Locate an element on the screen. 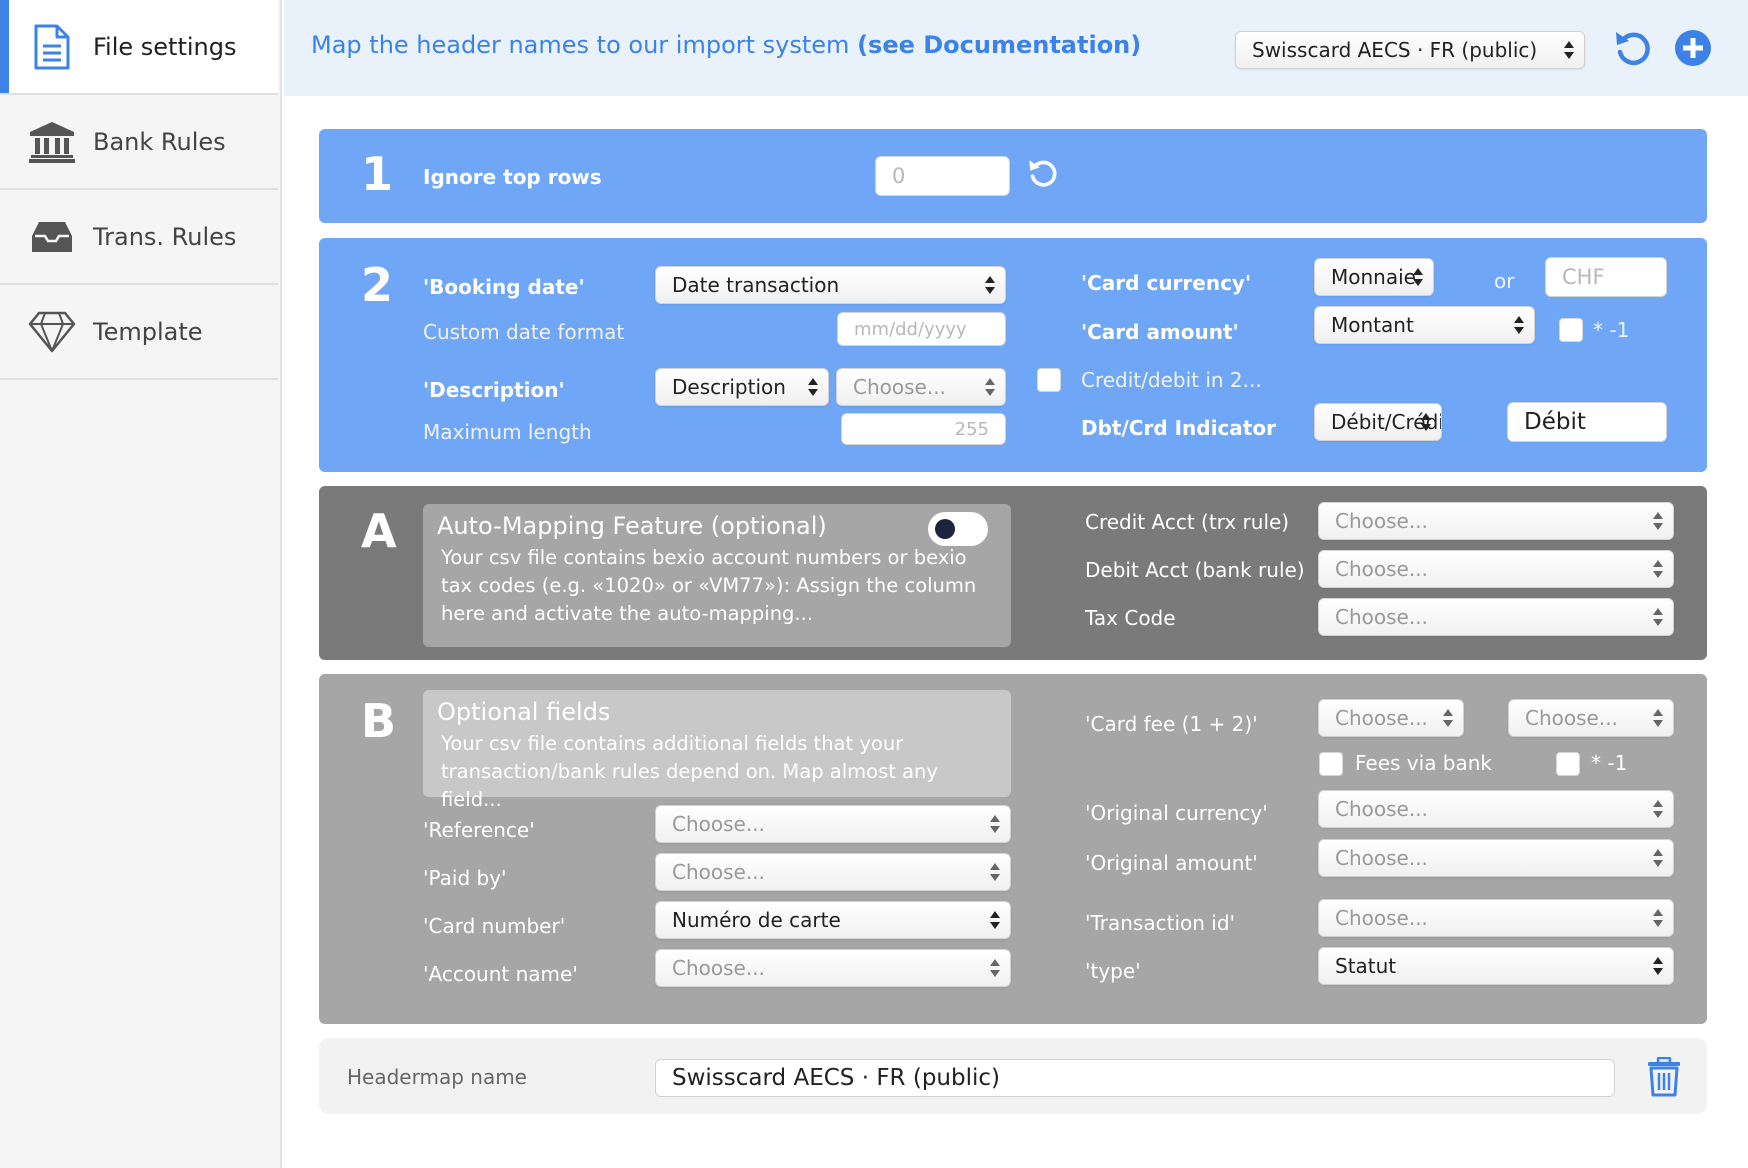  debit-indicator-input: Débit is located at coordinates (1587, 422).